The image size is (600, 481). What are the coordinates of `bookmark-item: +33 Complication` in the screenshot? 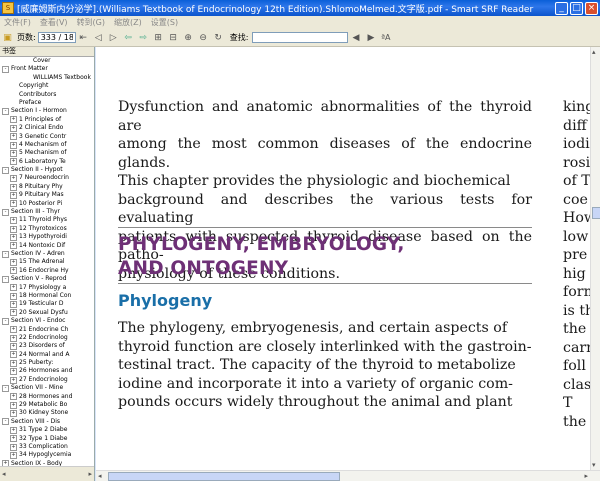 It's located at (47, 447).